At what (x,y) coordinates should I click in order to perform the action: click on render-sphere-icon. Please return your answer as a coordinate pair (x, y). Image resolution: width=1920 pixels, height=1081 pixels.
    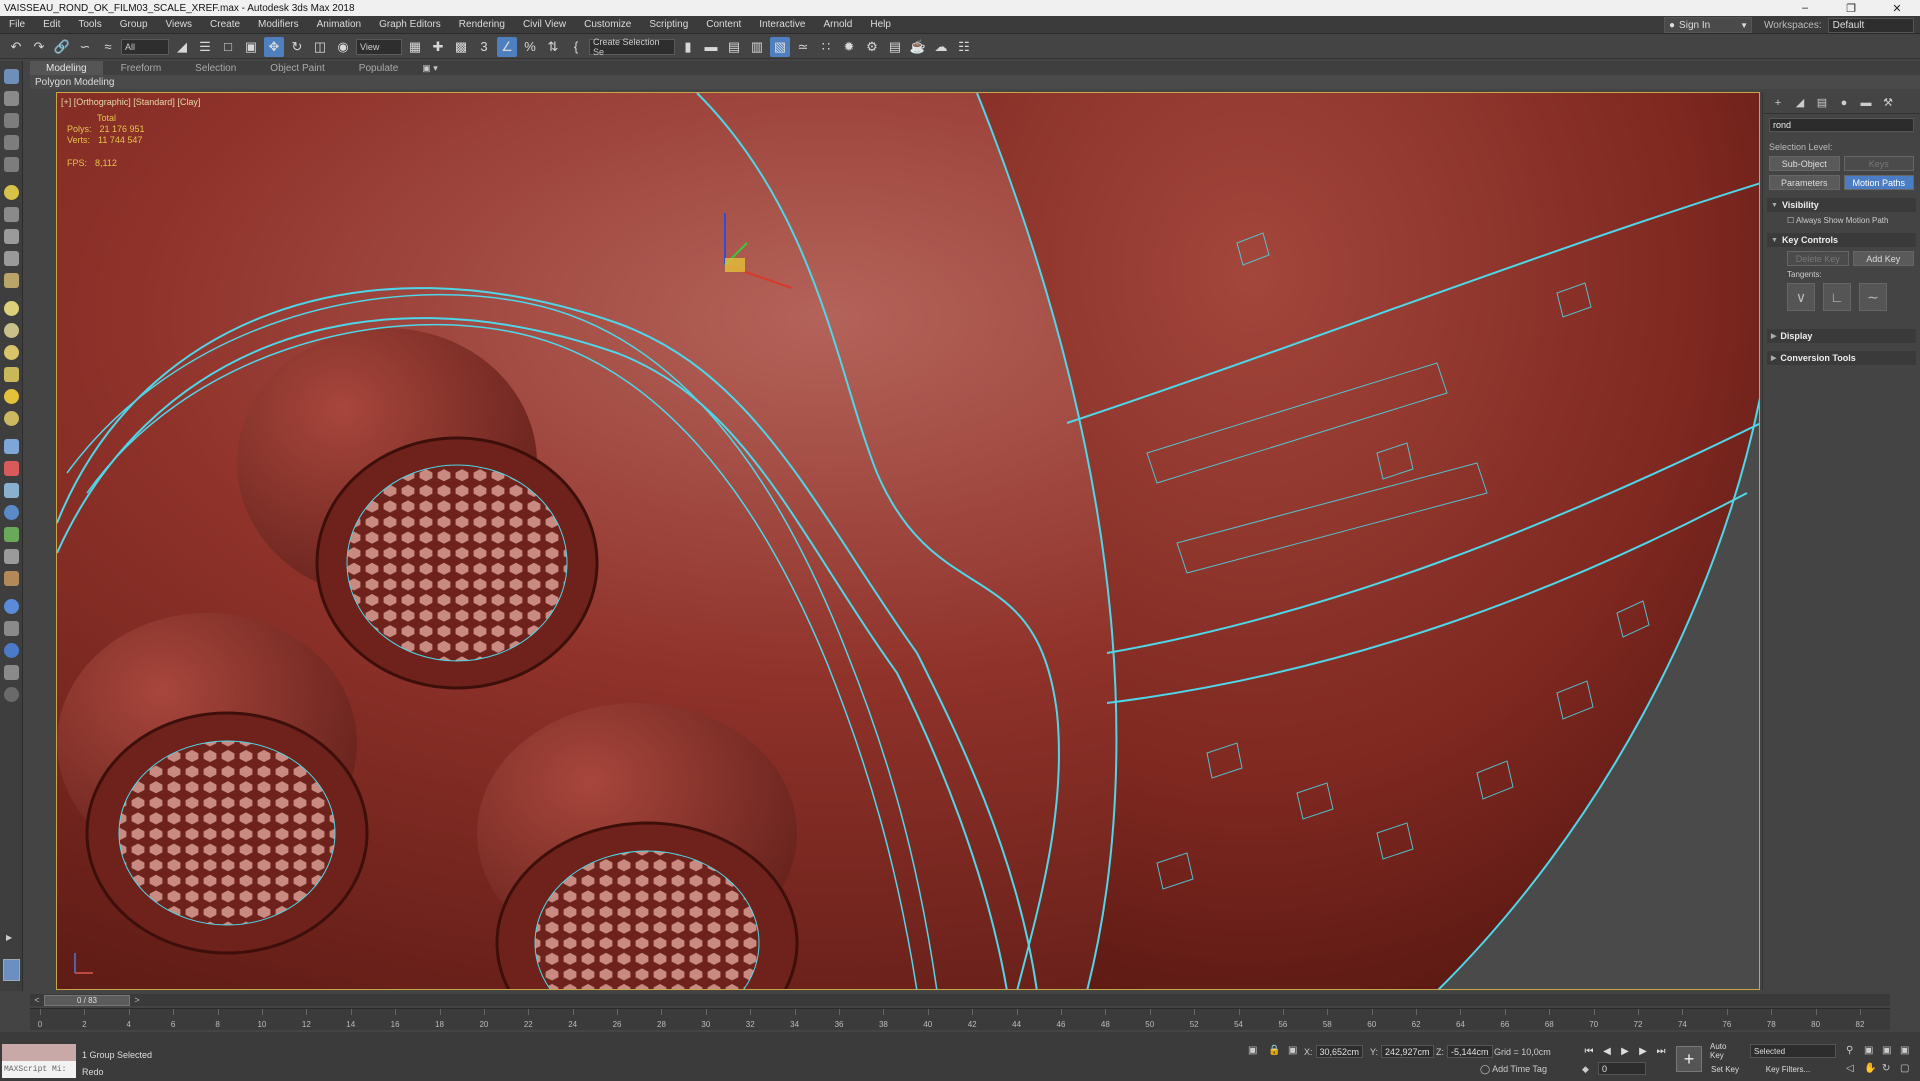
    Looking at the image, I should click on (11, 606).